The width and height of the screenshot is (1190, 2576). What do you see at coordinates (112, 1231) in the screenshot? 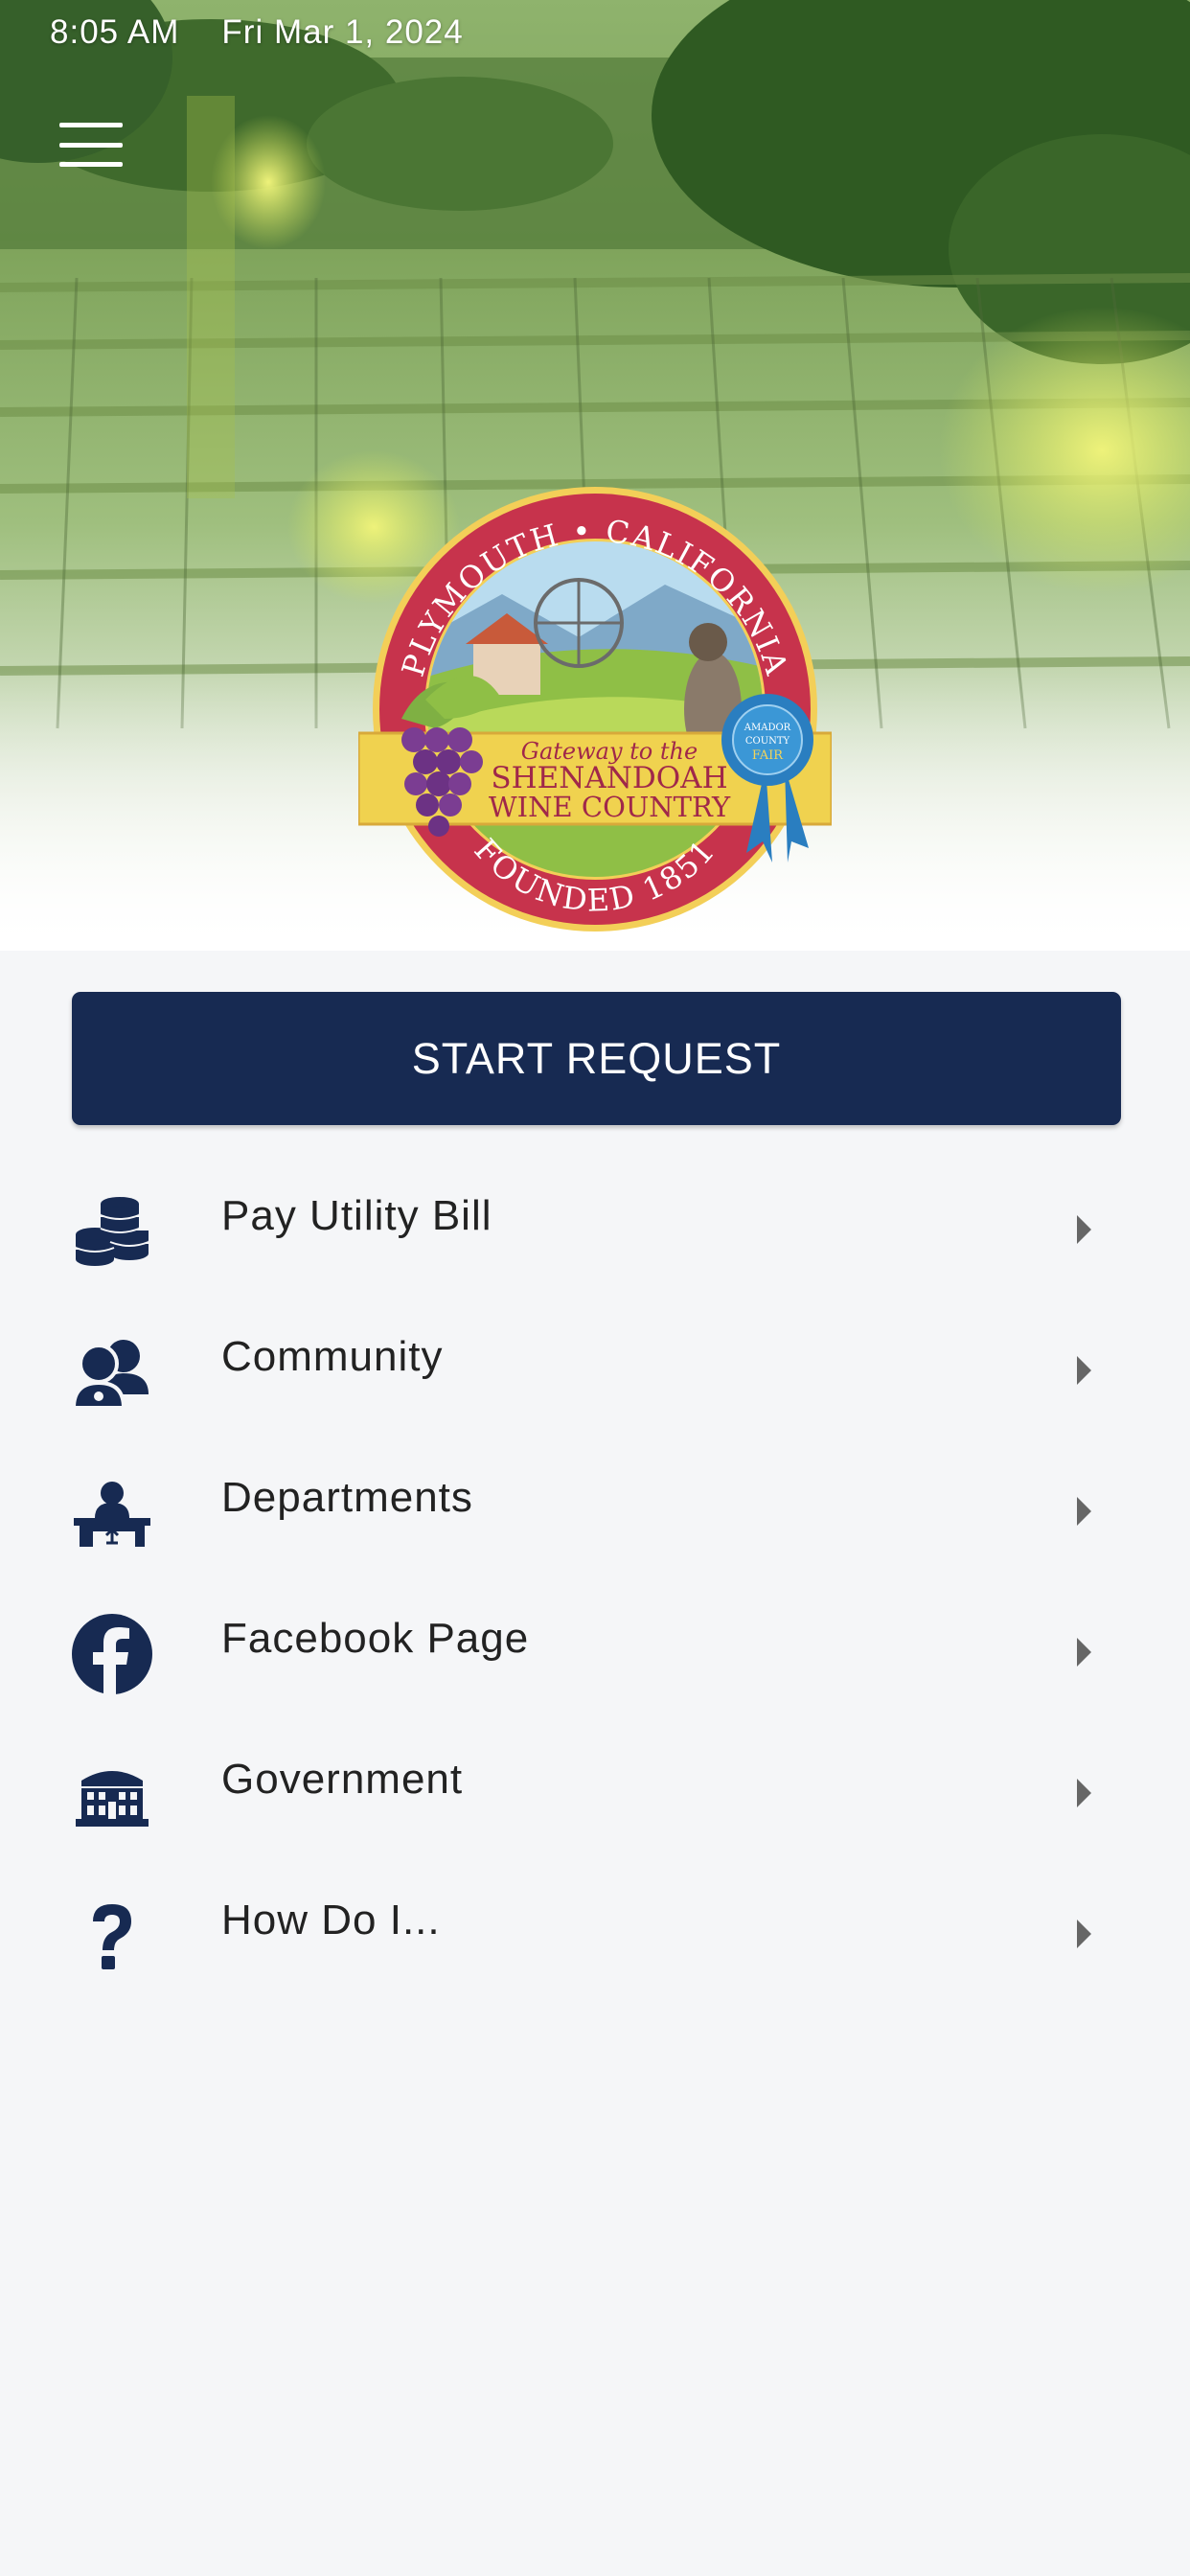
I see `coins-icon` at bounding box center [112, 1231].